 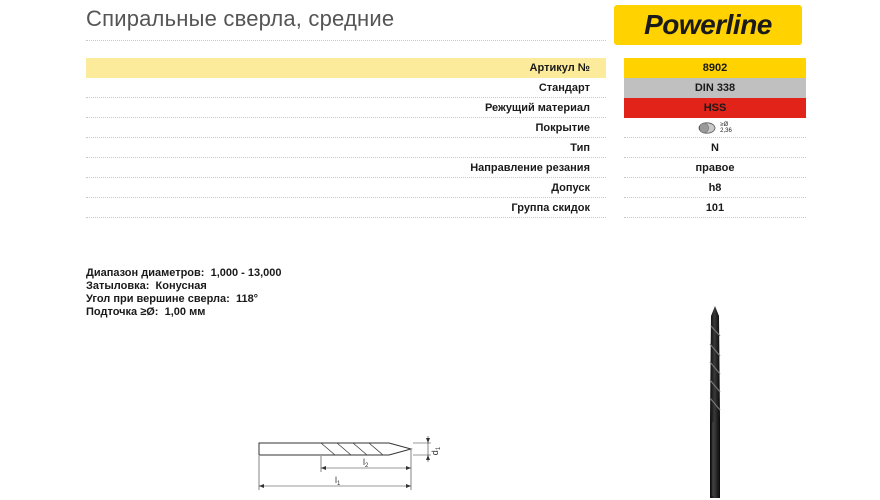 I want to click on brand-name: Powerline, so click(x=708, y=24).